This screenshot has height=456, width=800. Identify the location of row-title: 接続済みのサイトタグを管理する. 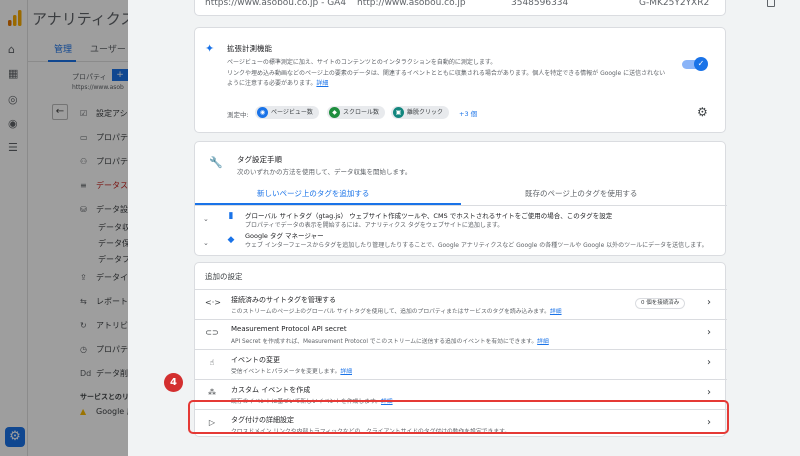
(283, 300).